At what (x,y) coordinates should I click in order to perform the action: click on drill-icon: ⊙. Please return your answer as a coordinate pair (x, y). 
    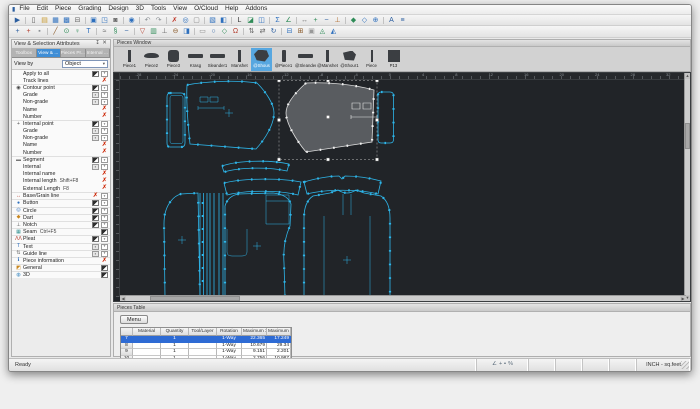
    Looking at the image, I should click on (66, 31).